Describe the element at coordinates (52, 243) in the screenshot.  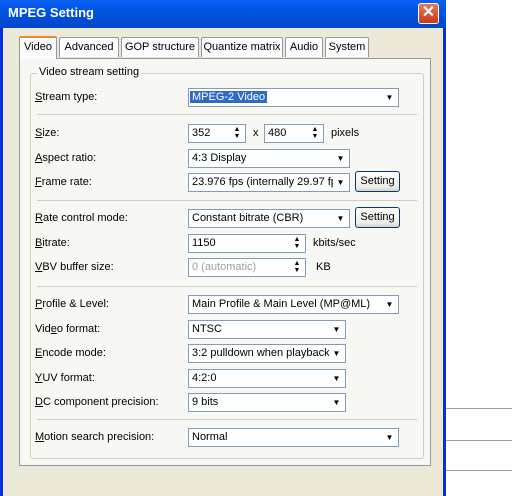
I see `bitrate-label: Bitrate:` at that location.